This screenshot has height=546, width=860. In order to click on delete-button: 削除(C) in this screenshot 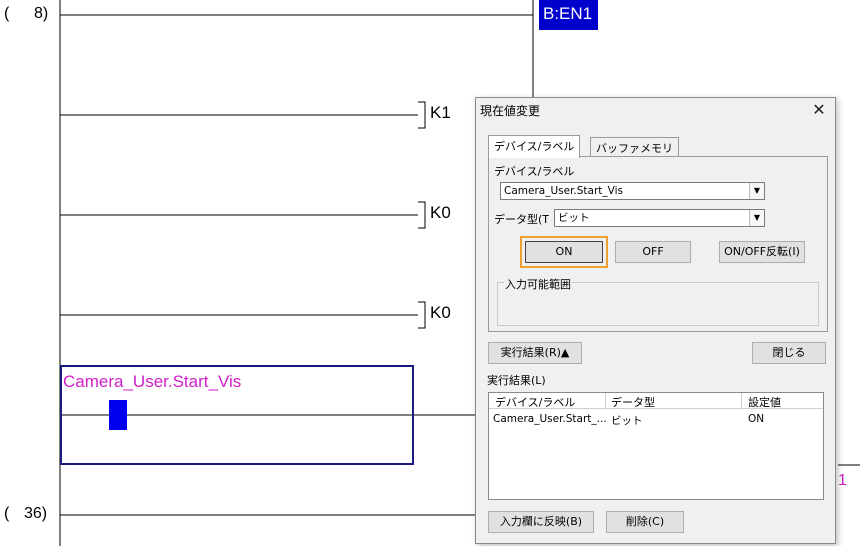, I will do `click(645, 522)`.